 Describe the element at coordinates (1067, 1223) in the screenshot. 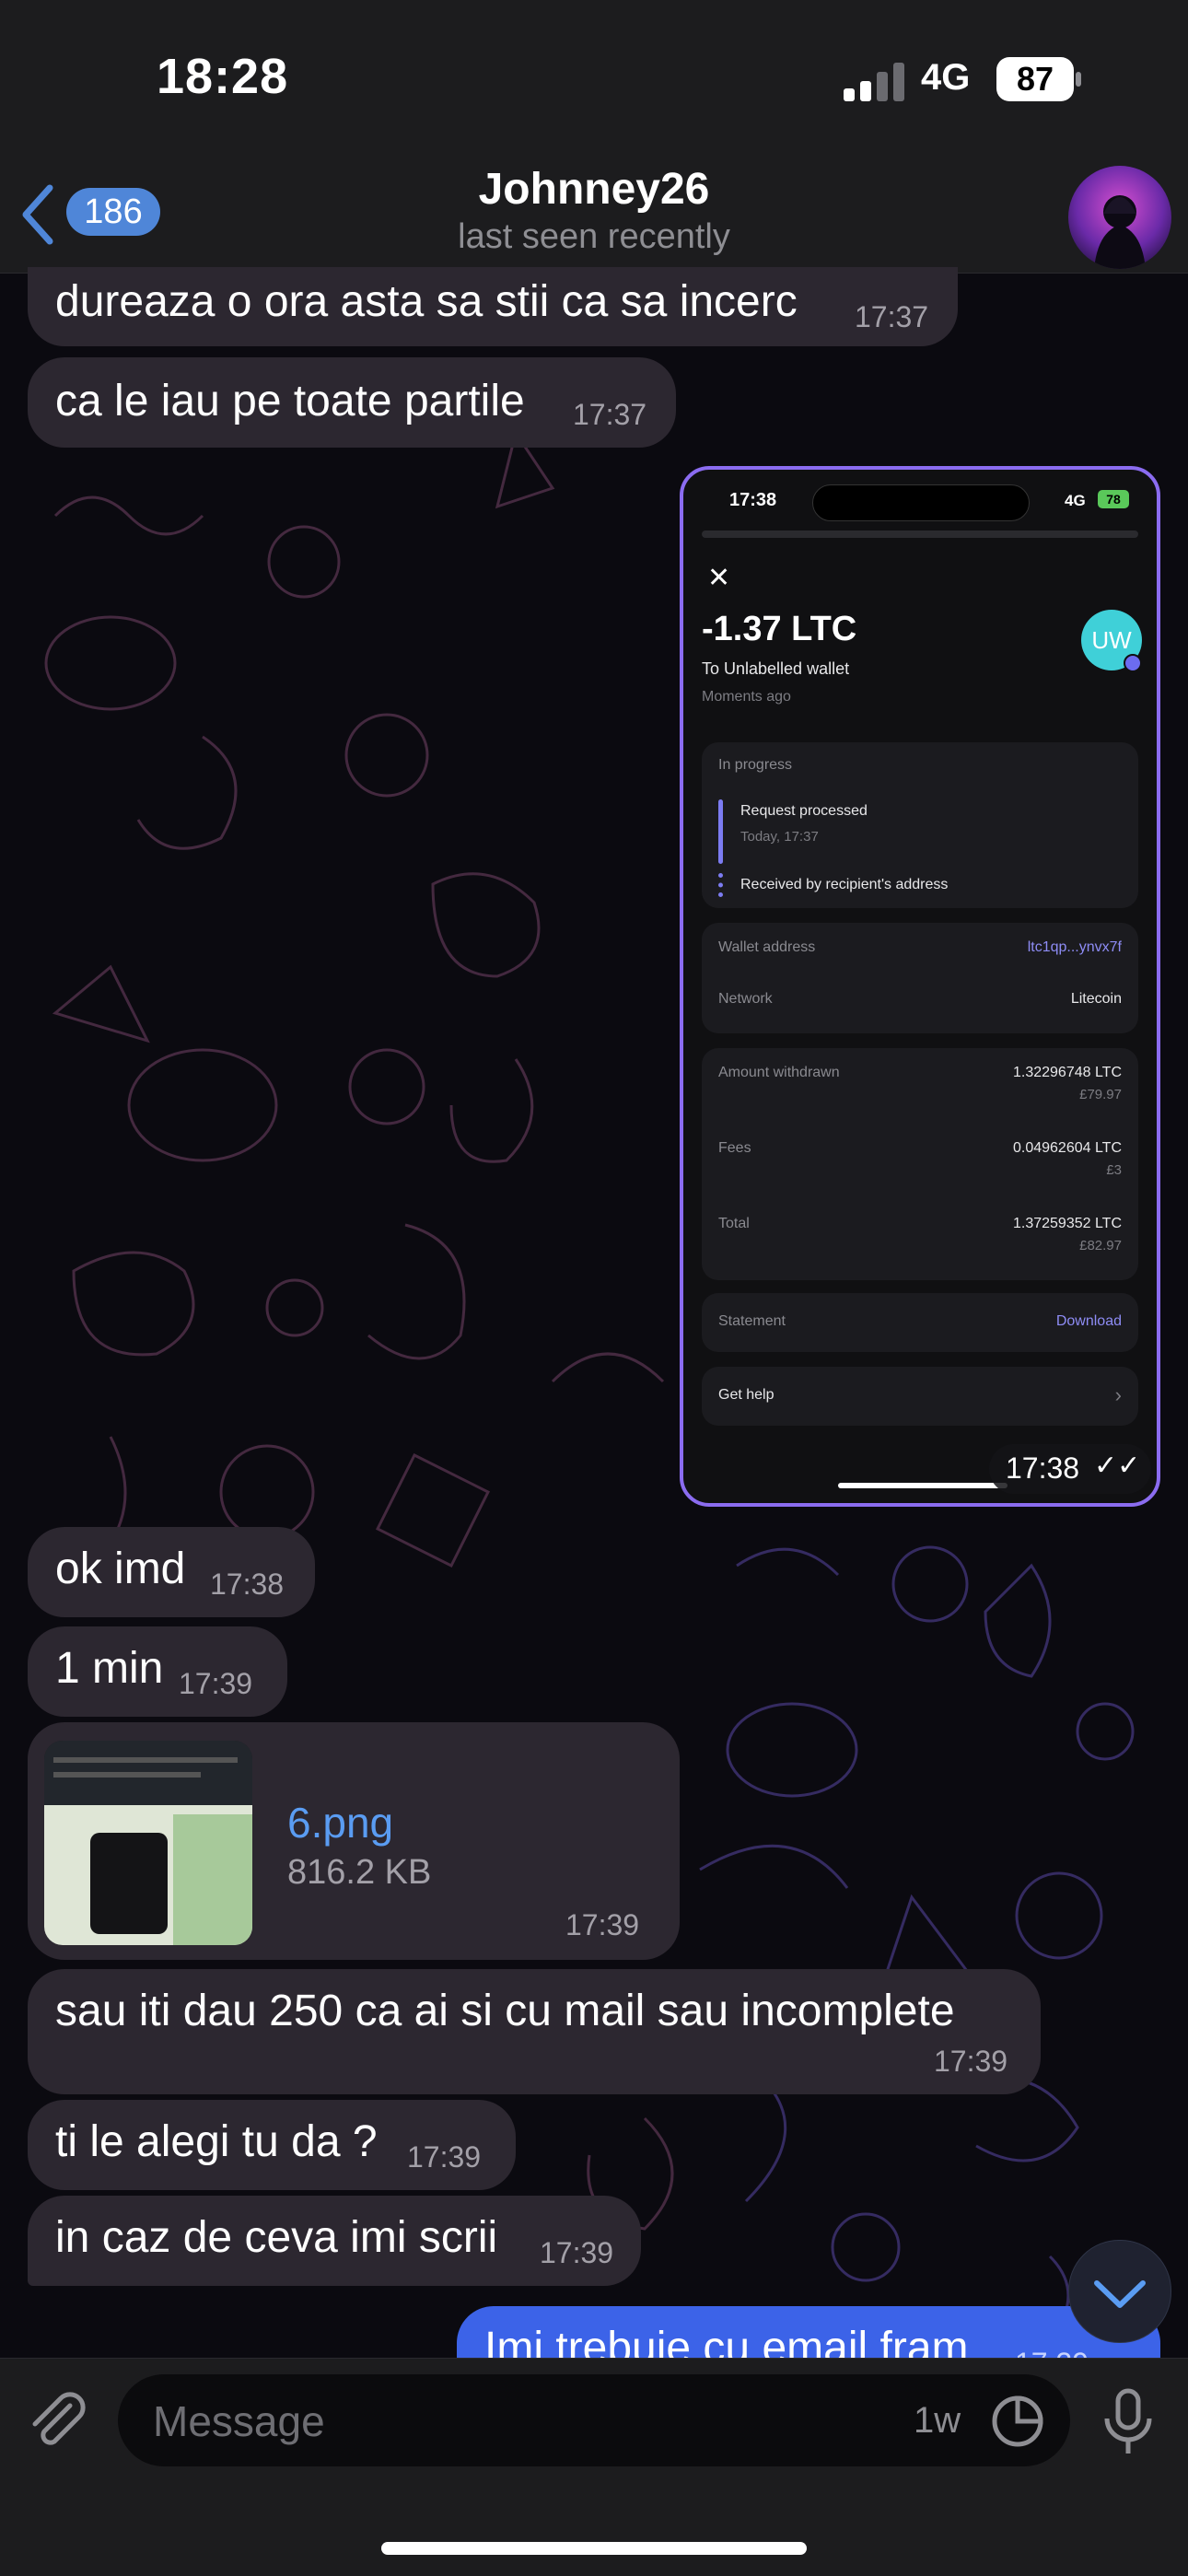

I see `inner-total-value: 1.37259352 LTC` at that location.